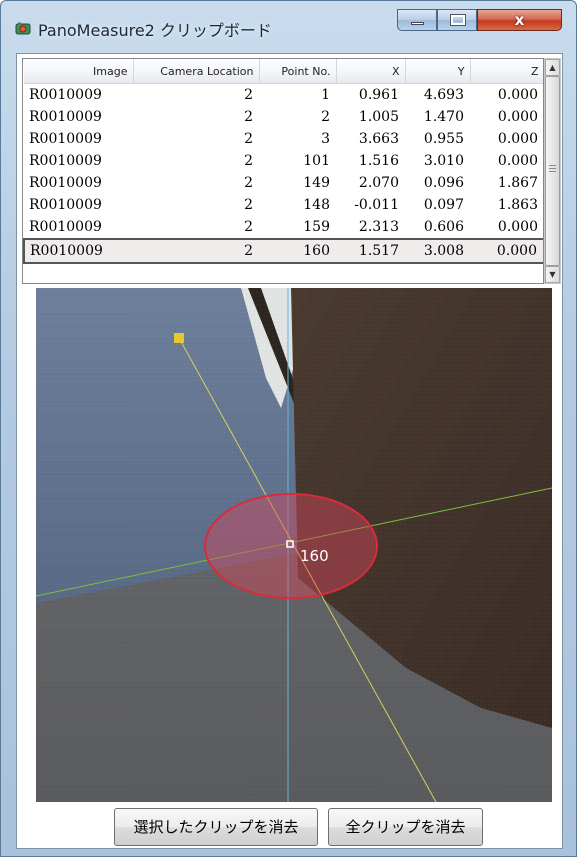  I want to click on cell-x: 1.517, so click(370, 251).